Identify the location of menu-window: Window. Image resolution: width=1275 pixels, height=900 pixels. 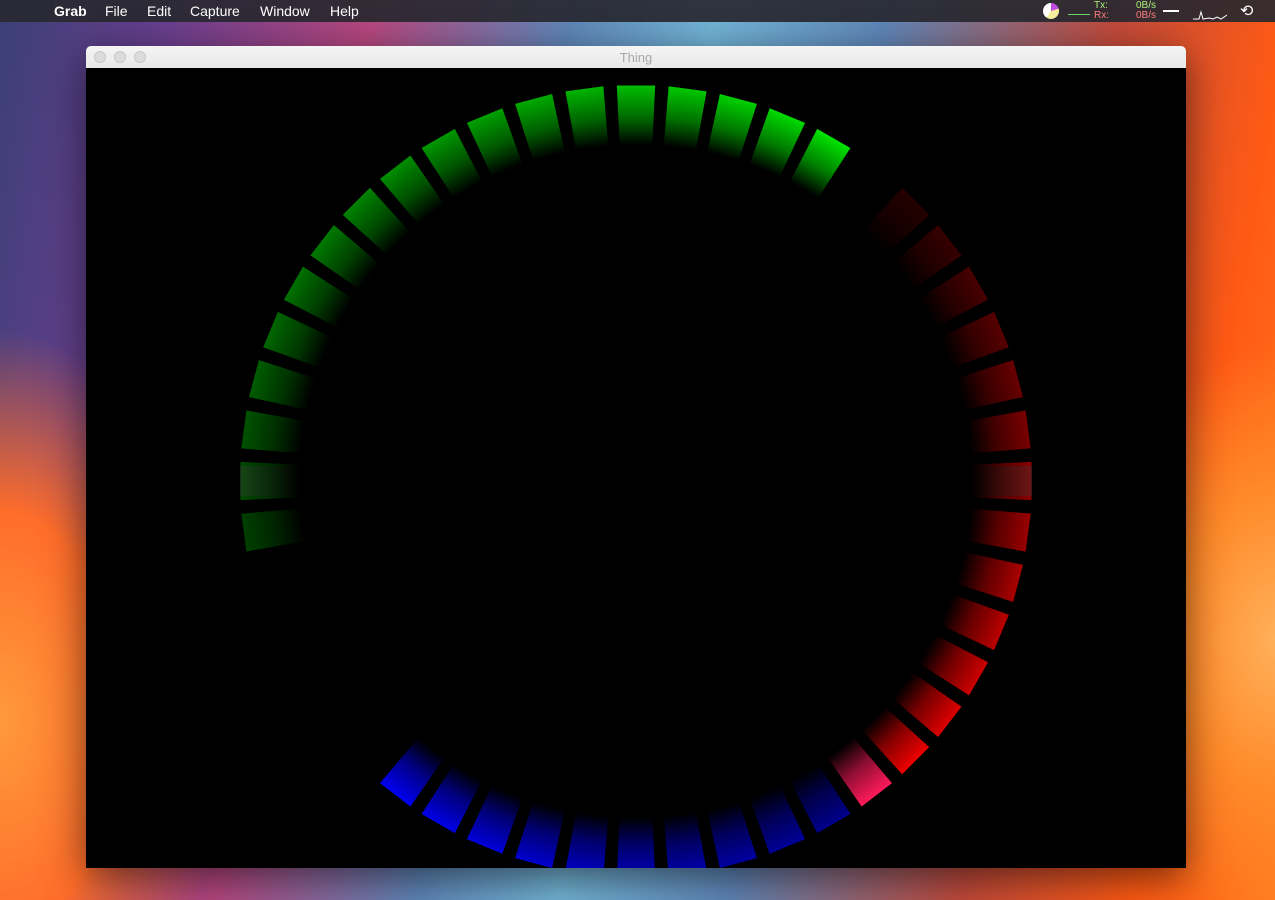
(285, 12).